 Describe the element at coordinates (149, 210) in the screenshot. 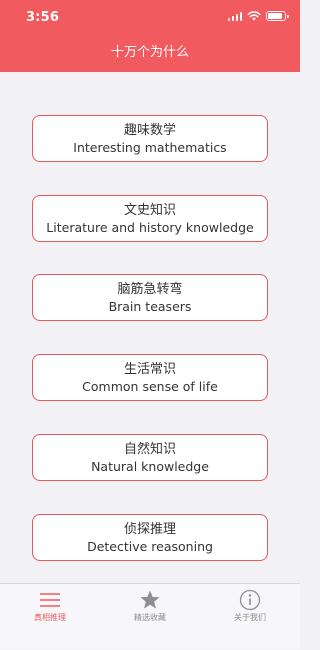

I see `category-title-cn: 文史知识` at that location.